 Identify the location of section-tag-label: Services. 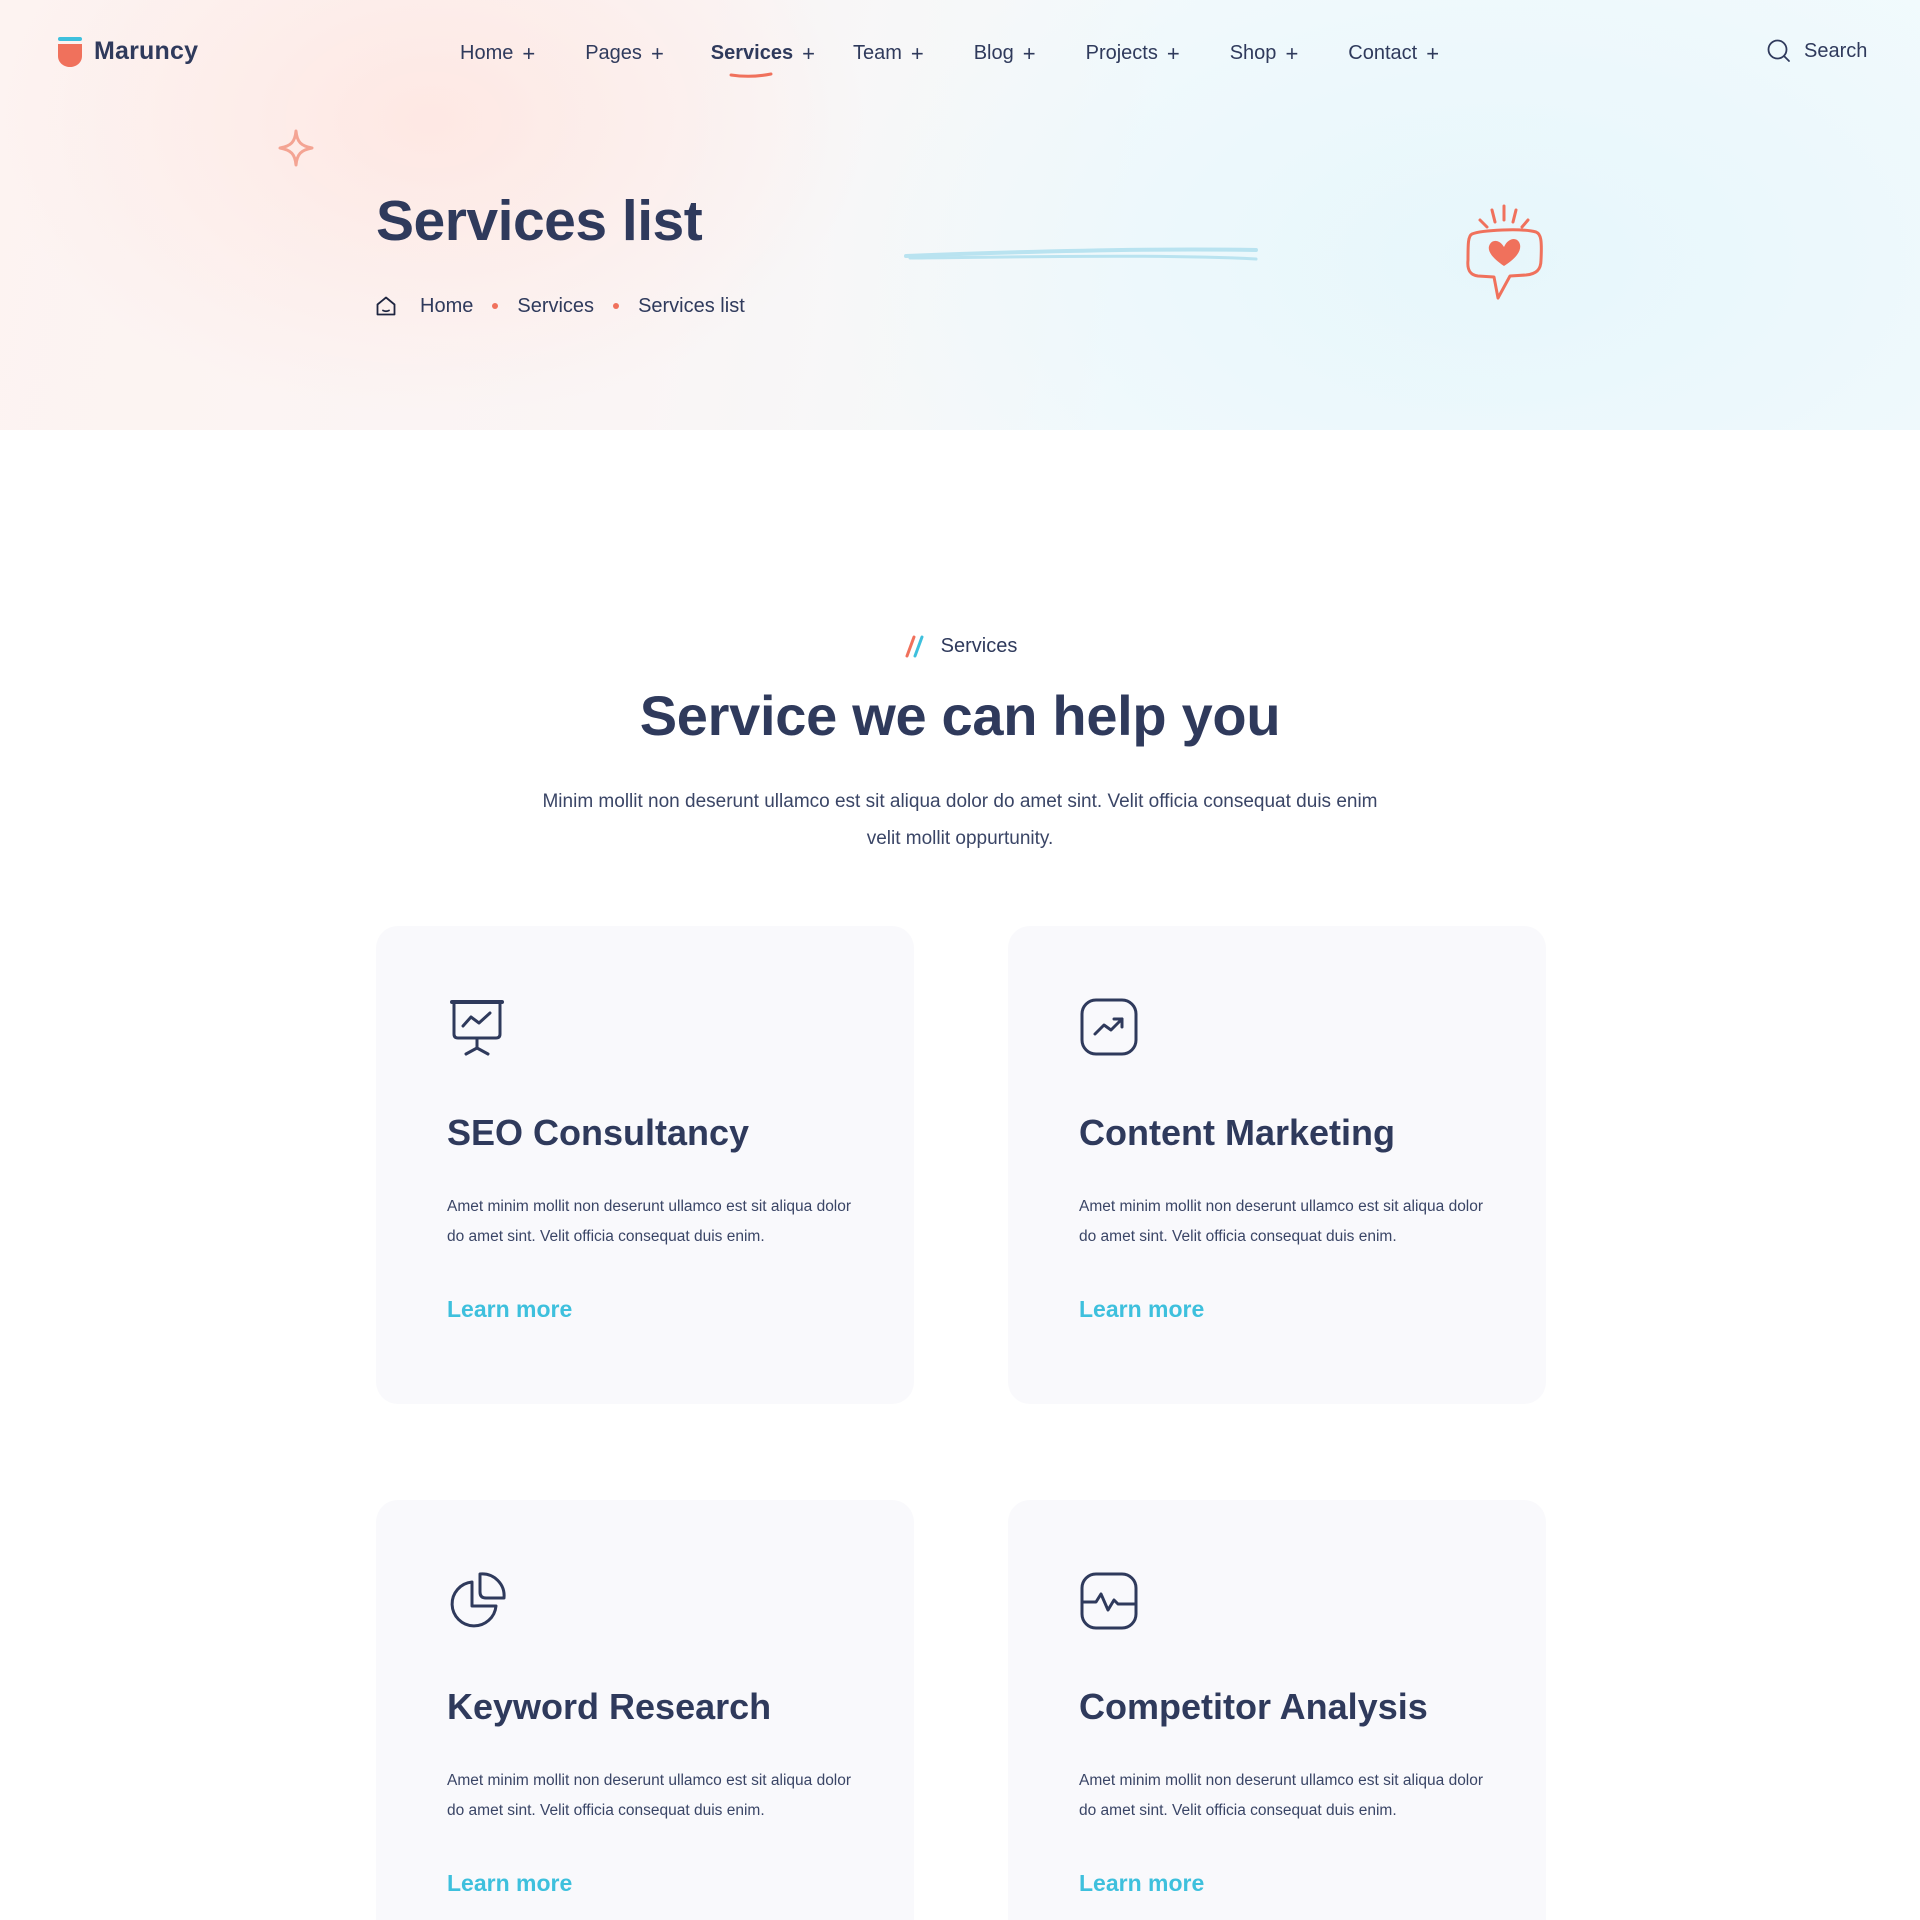
(979, 645).